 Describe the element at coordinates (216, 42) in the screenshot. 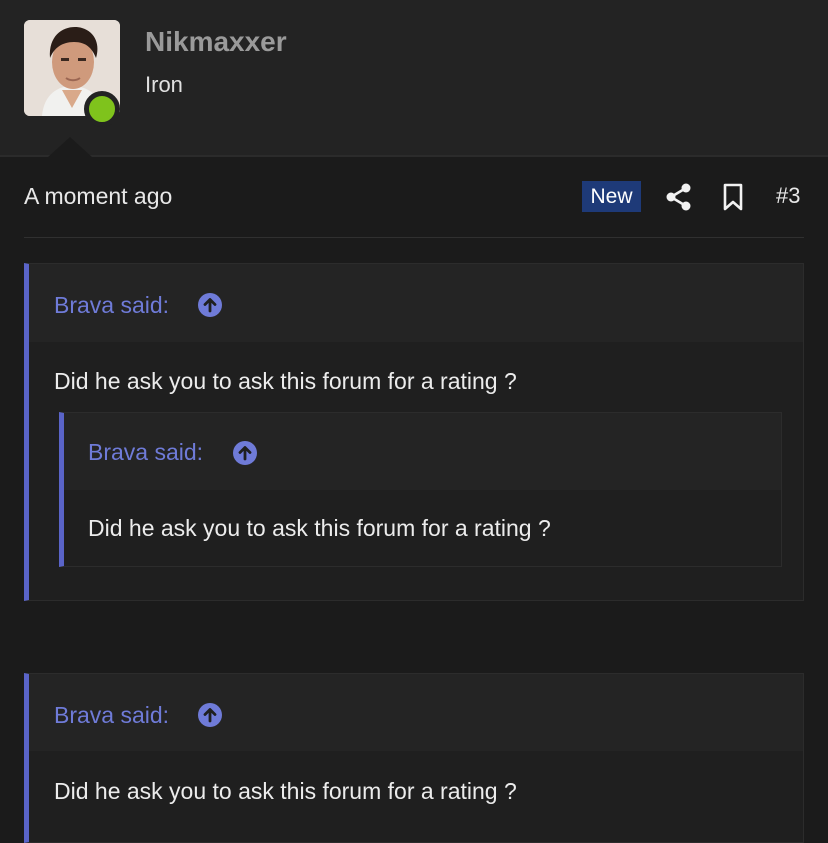

I see `username: Nikmaxxer` at that location.